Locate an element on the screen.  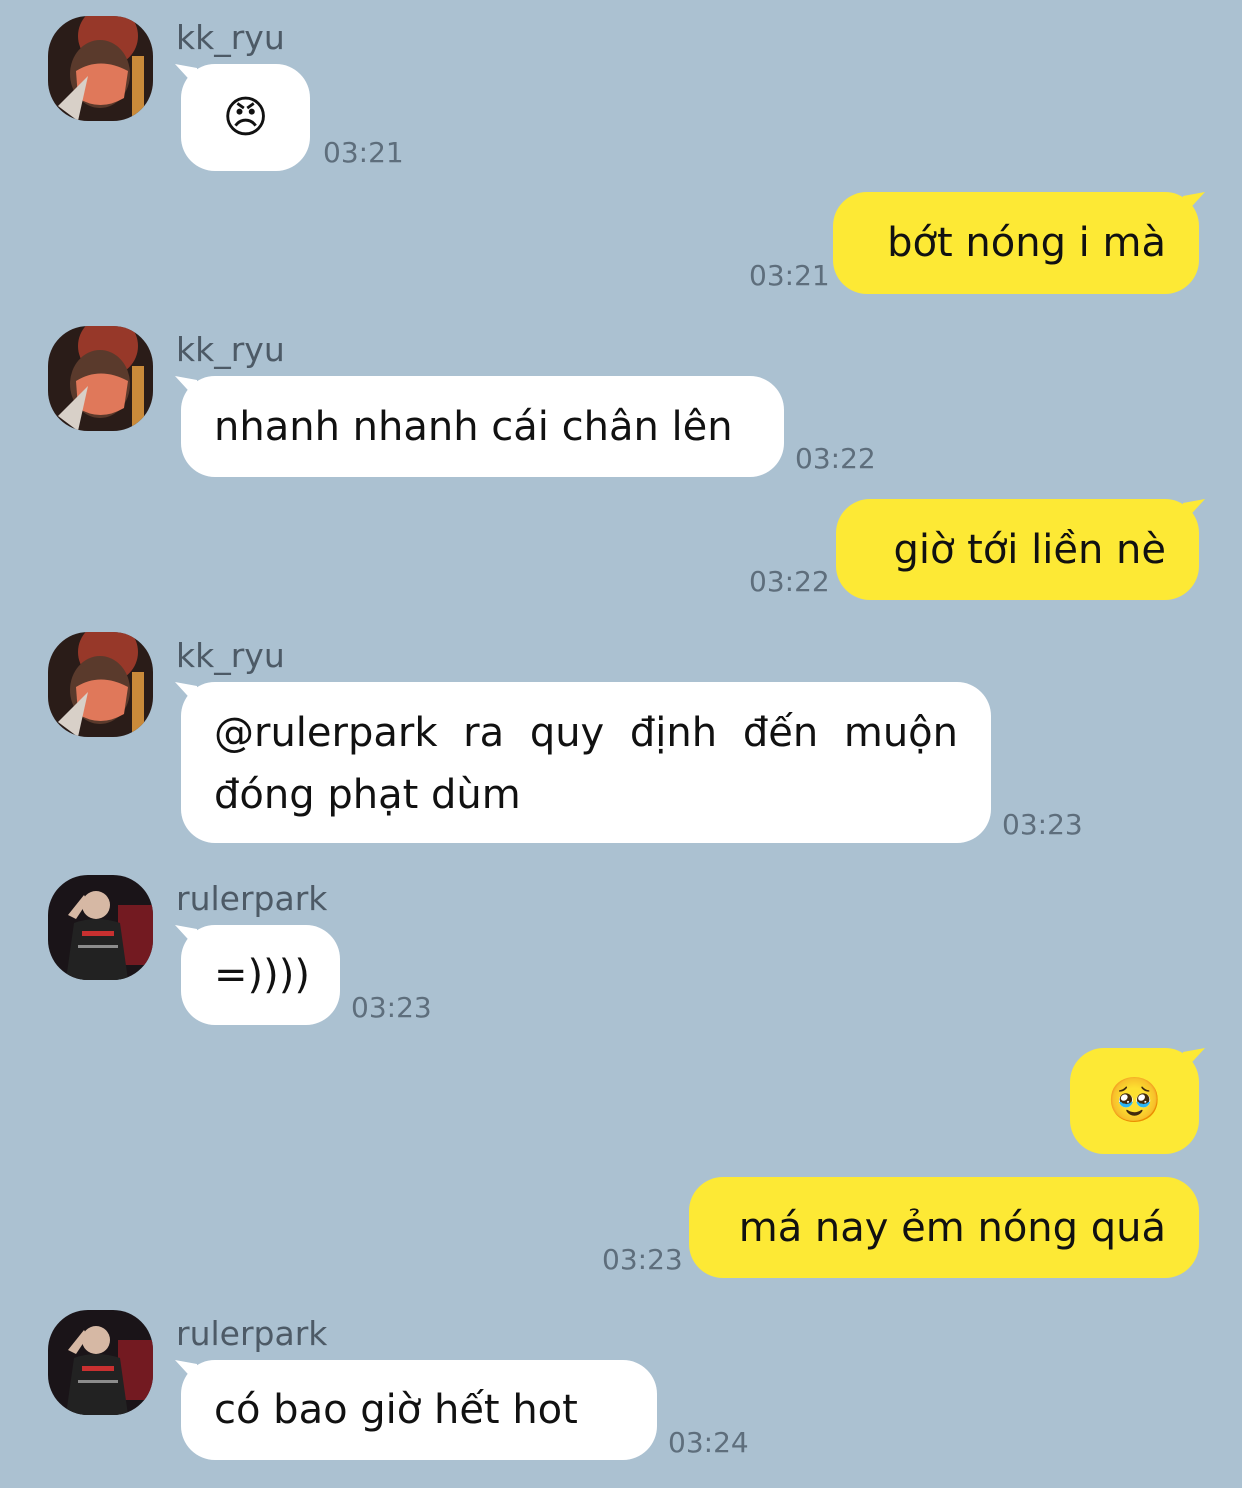
message-bubble: nhanh nhanh cái chân lên is located at coordinates (479, 426).